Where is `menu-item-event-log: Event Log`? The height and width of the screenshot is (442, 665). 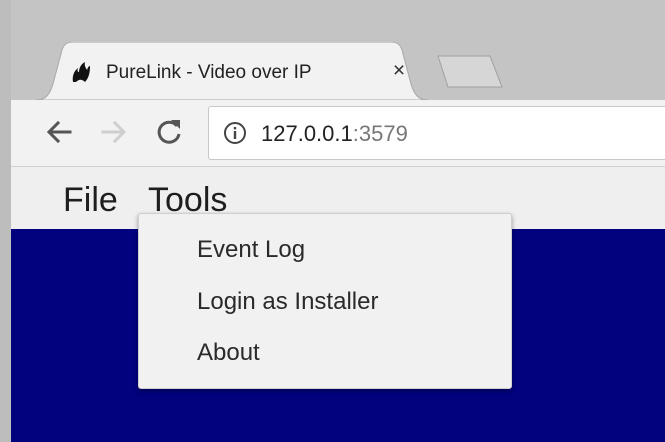 menu-item-event-log: Event Log is located at coordinates (251, 250).